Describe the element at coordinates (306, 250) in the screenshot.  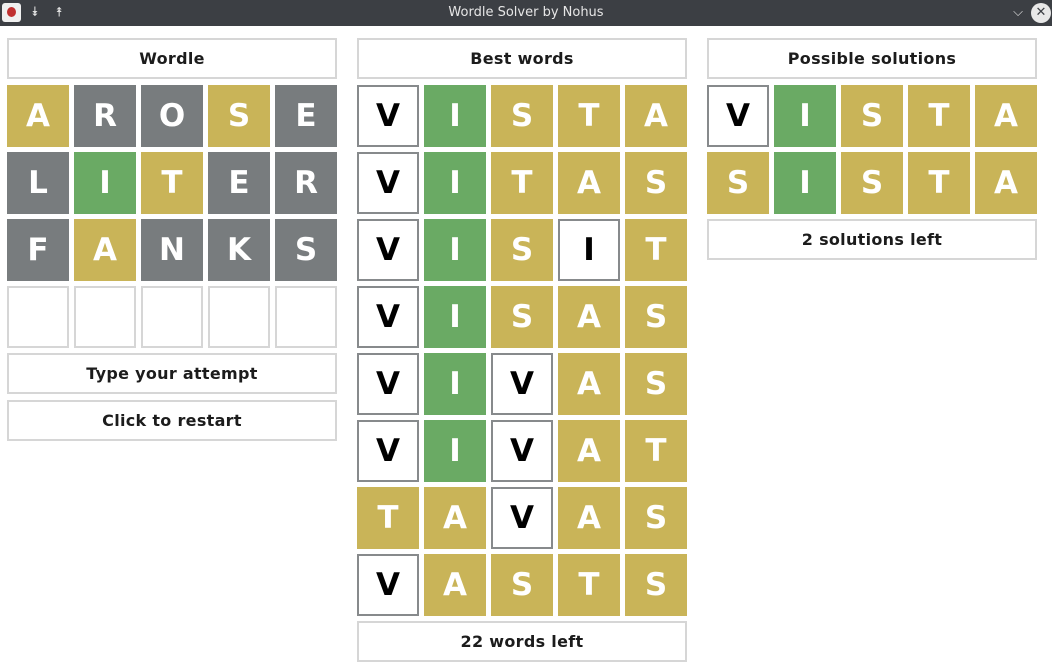
I see `letter-tile-absent: S` at that location.